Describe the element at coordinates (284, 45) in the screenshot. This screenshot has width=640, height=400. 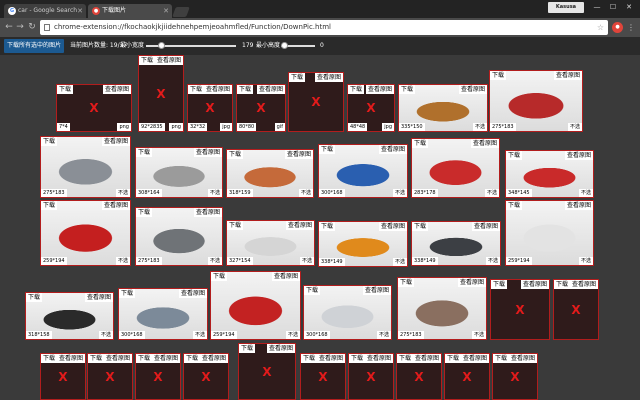
I see `min-height-slider-handle` at that location.